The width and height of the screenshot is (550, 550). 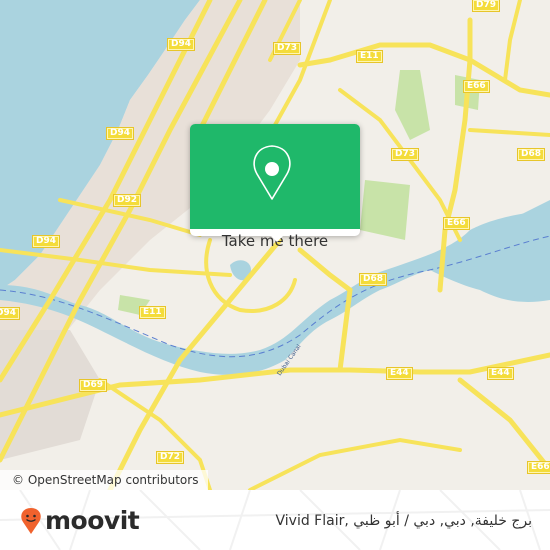 What do you see at coordinates (31, 521) in the screenshot?
I see `moovit-pin-icon` at bounding box center [31, 521].